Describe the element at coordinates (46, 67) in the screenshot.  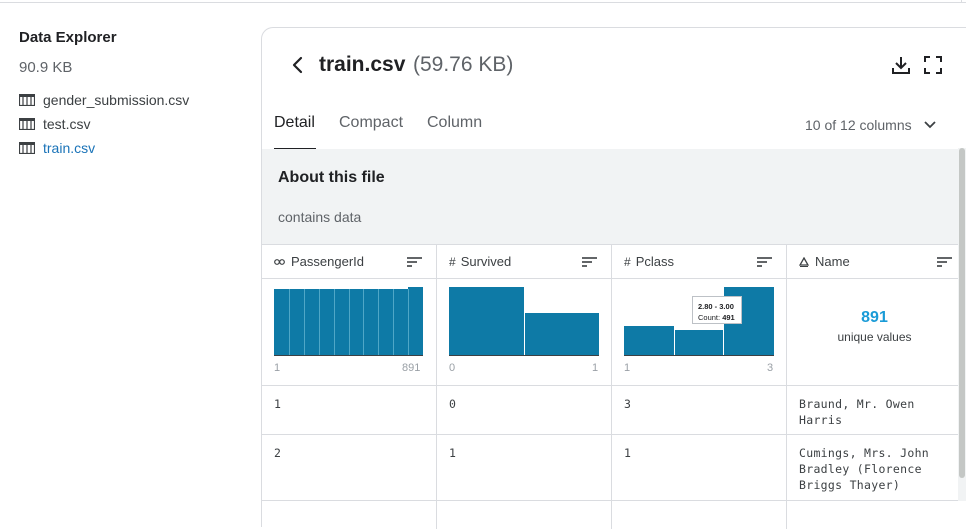
I see `explorer-size: 90.9 KB` at that location.